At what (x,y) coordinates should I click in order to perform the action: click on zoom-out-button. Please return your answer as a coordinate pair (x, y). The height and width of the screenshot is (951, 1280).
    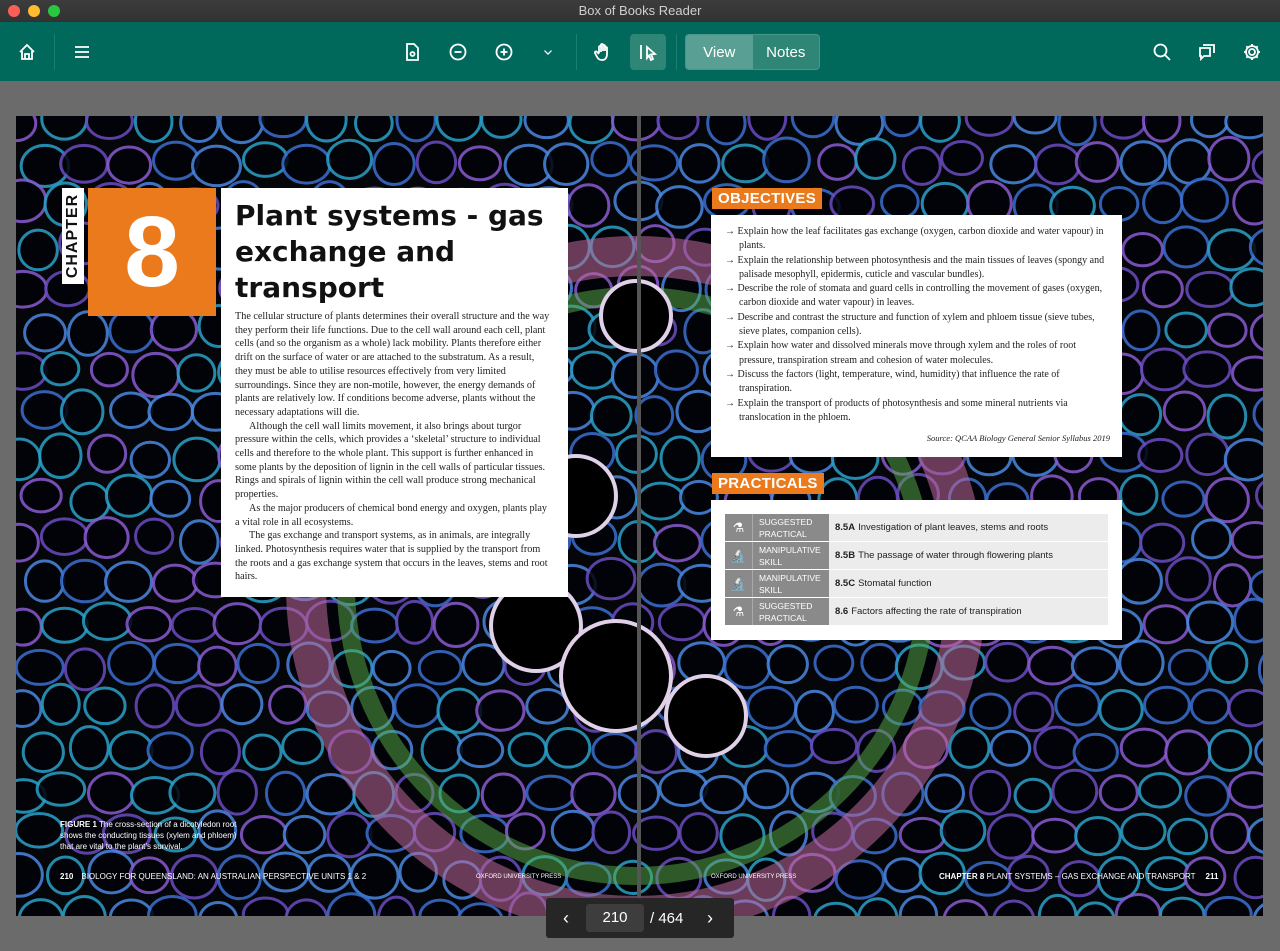
    Looking at the image, I should click on (458, 52).